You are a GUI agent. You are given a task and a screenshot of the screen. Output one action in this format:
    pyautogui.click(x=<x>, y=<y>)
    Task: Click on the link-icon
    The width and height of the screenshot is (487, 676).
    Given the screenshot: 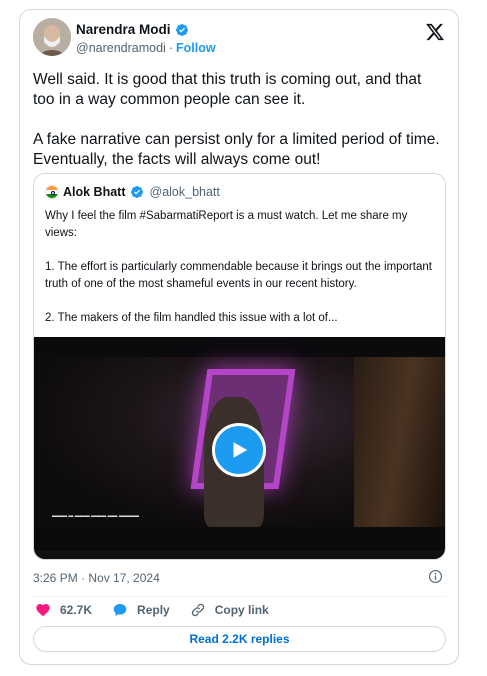 What is the action you would take?
    pyautogui.click(x=197, y=610)
    